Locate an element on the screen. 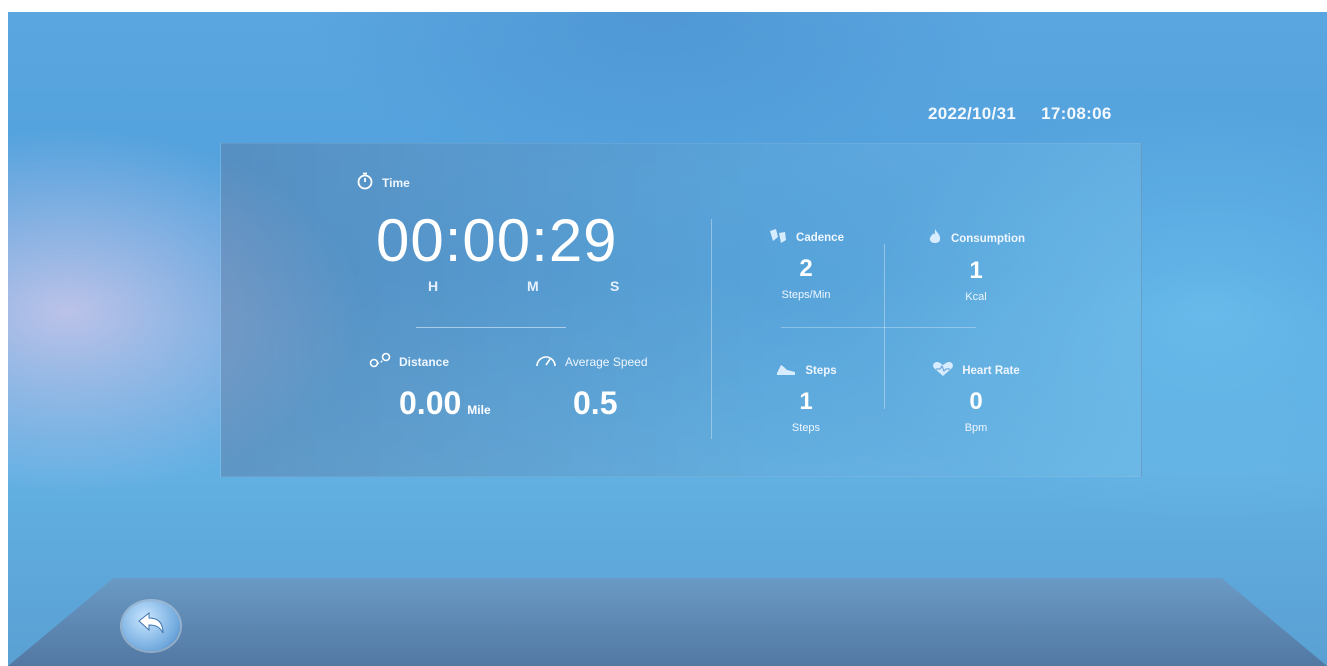 The width and height of the screenshot is (1327, 666). cadence-unit: Steps/Min is located at coordinates (806, 295).